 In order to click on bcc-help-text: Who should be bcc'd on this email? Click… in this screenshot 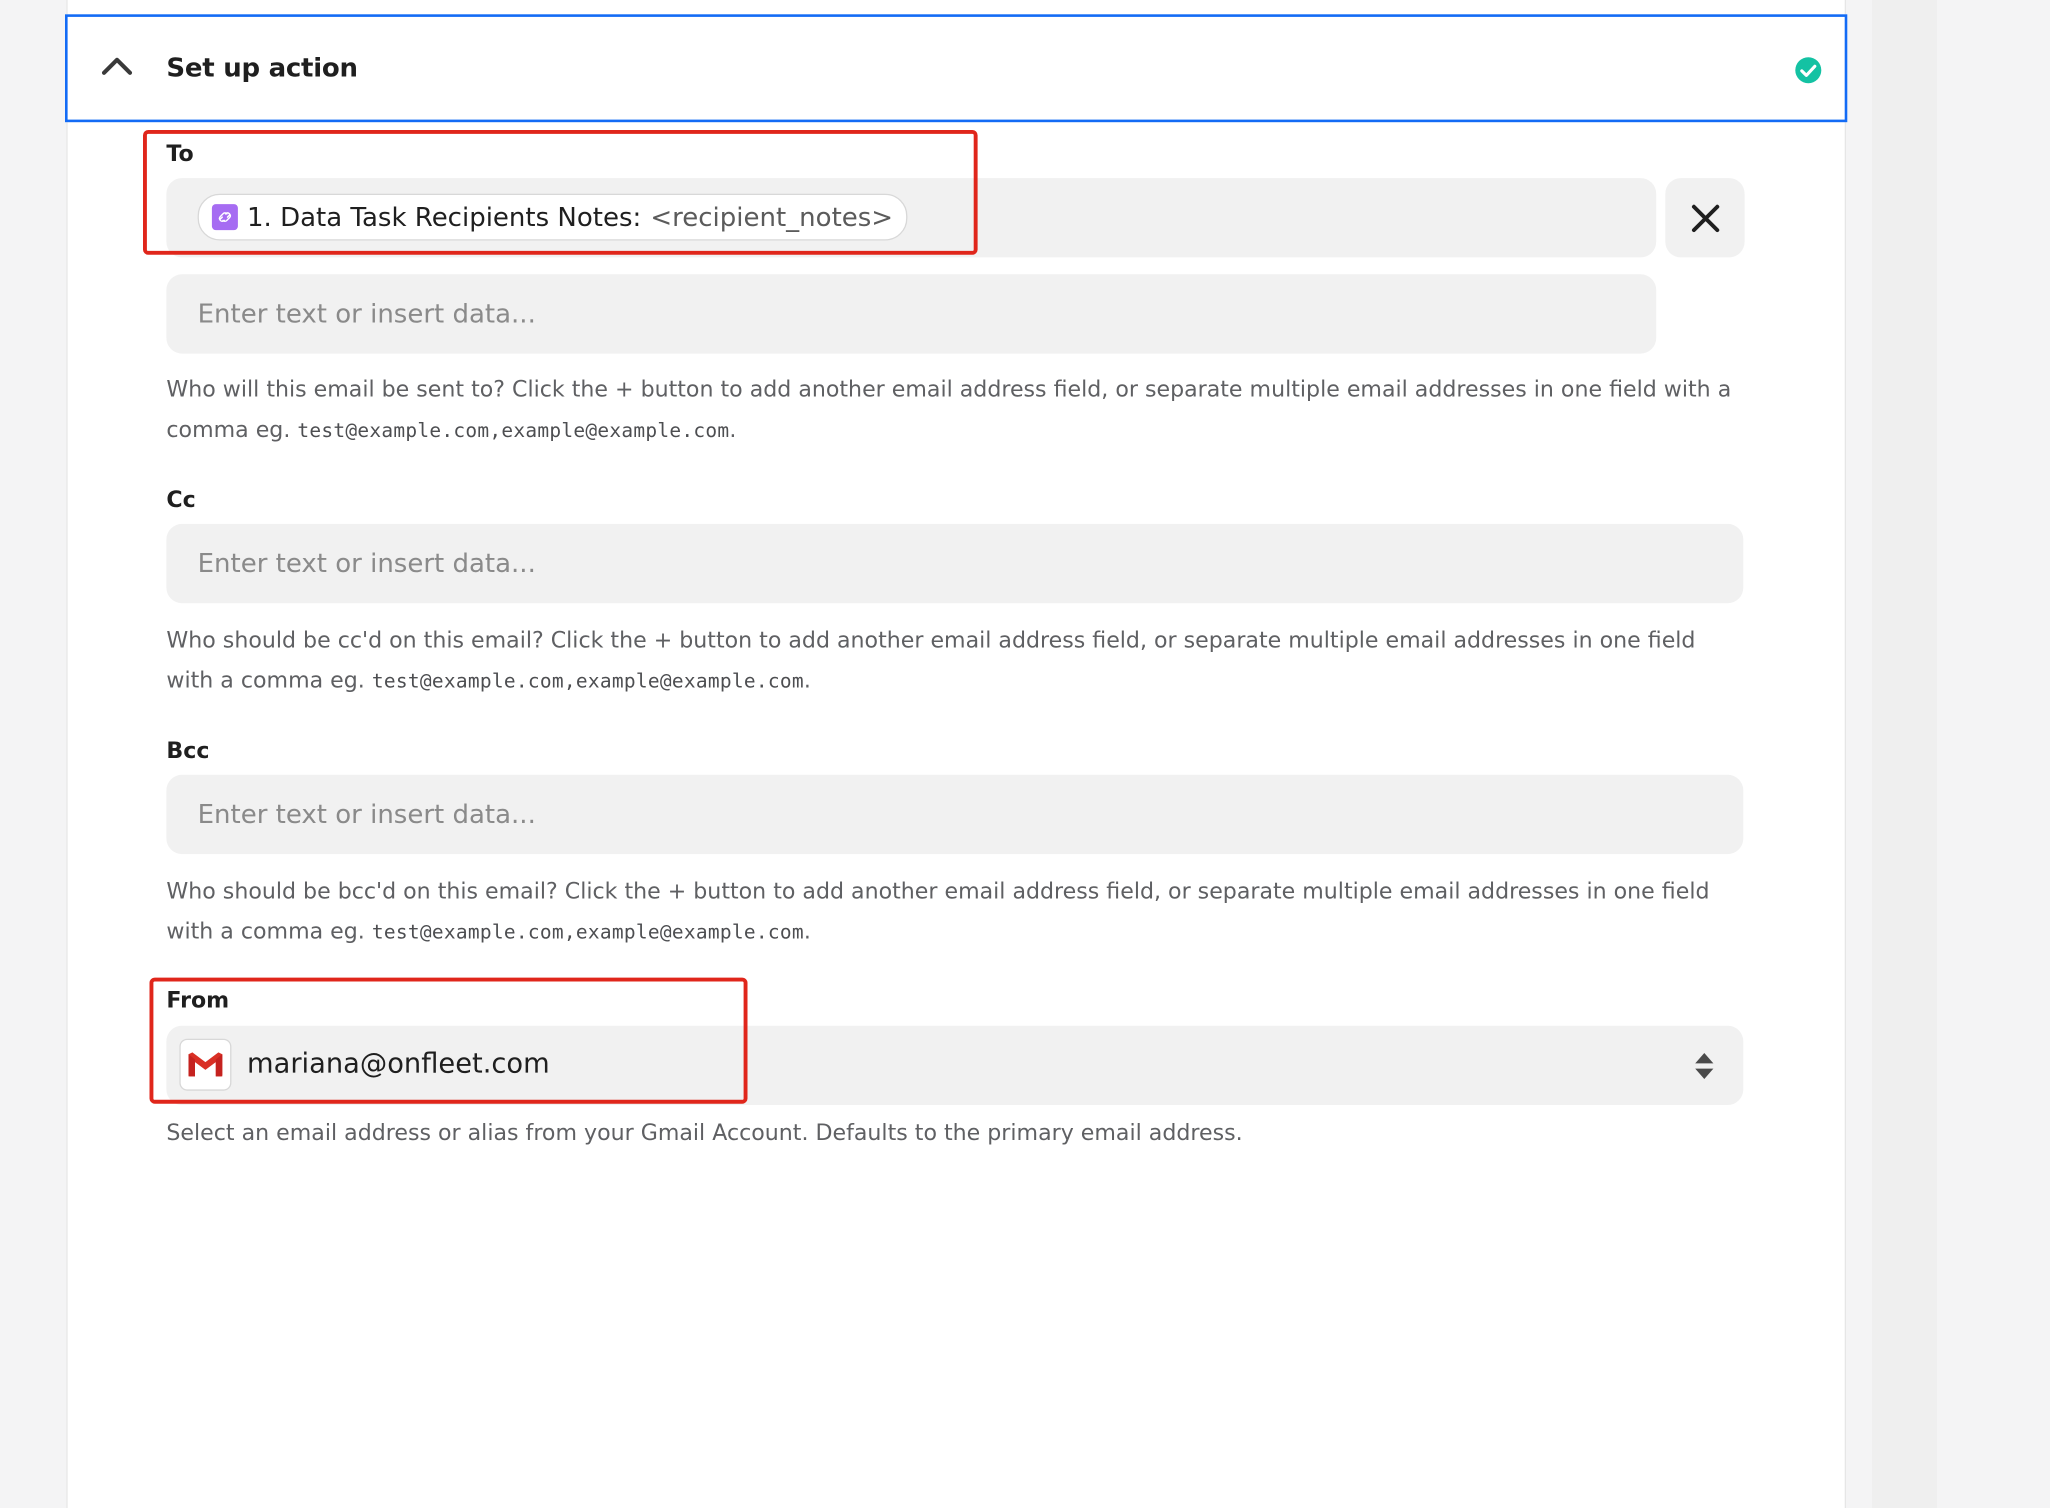, I will do `click(952, 912)`.